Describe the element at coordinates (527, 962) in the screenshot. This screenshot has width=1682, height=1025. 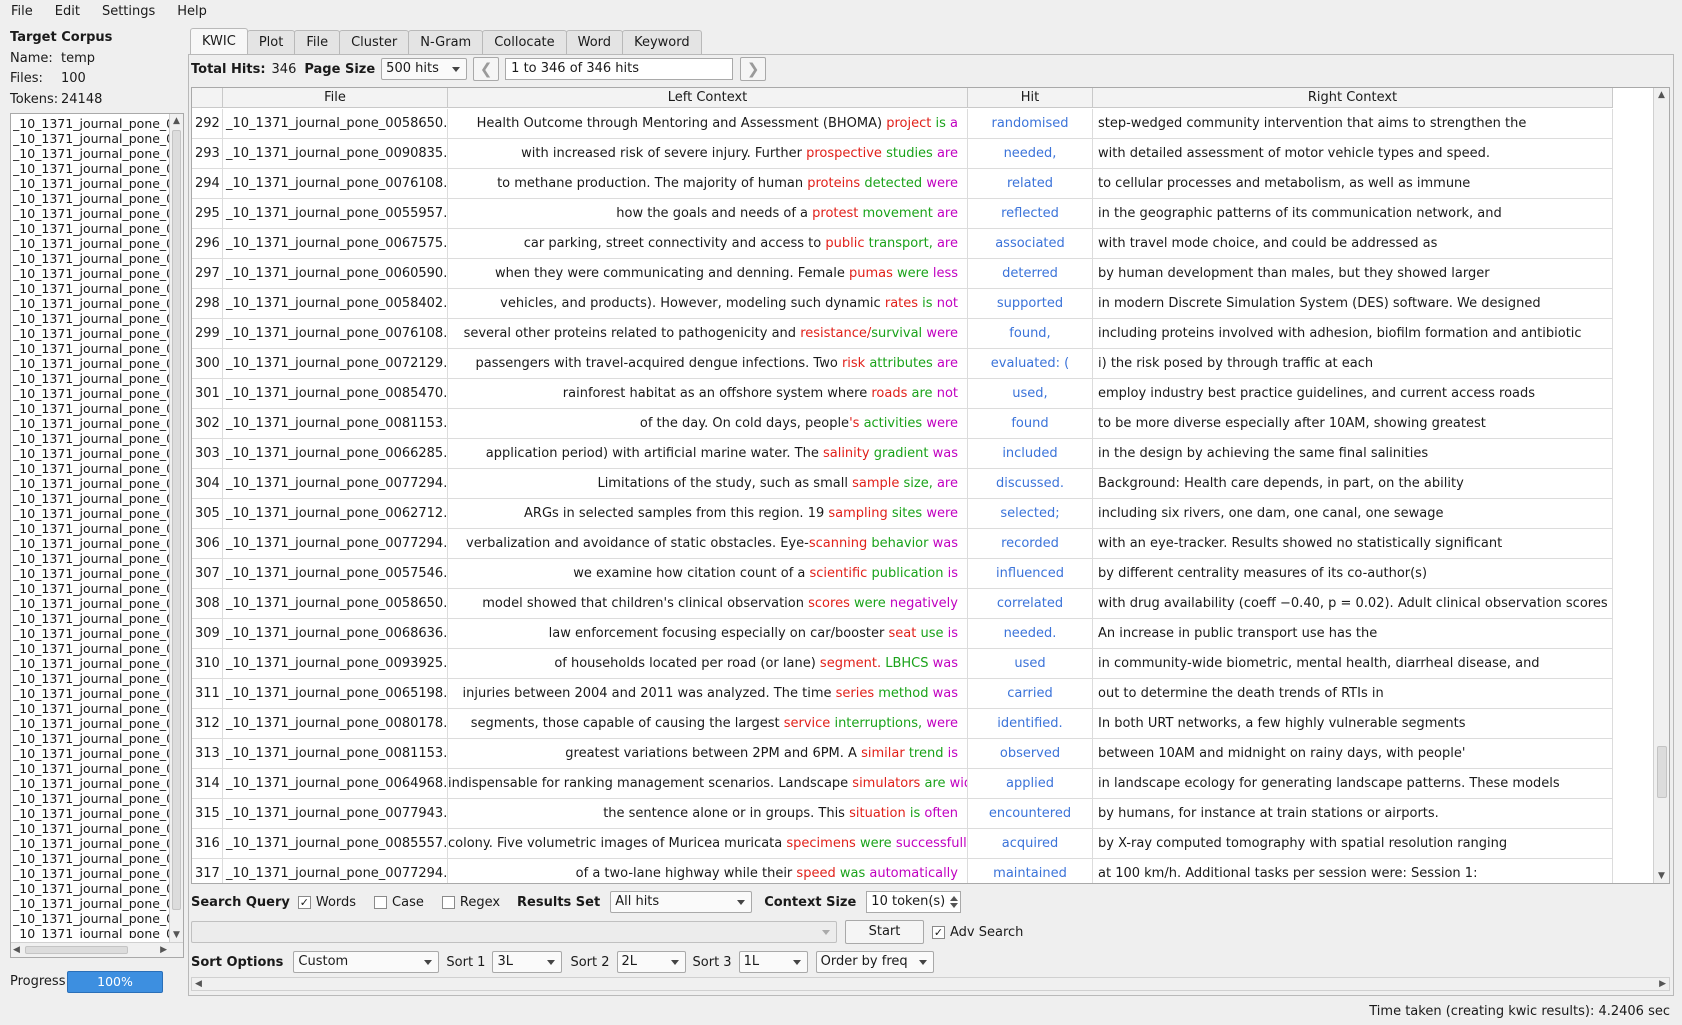
I see `sort1-select: 3L` at that location.